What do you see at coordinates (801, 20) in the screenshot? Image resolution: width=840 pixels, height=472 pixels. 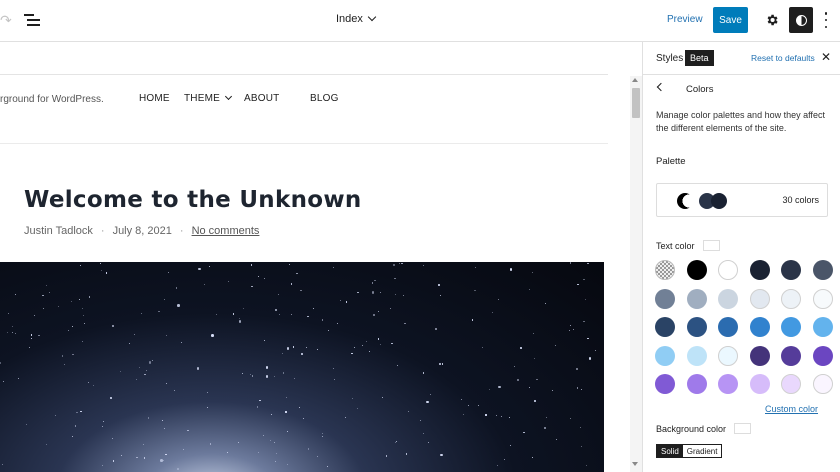 I see `styles-toggle-button` at bounding box center [801, 20].